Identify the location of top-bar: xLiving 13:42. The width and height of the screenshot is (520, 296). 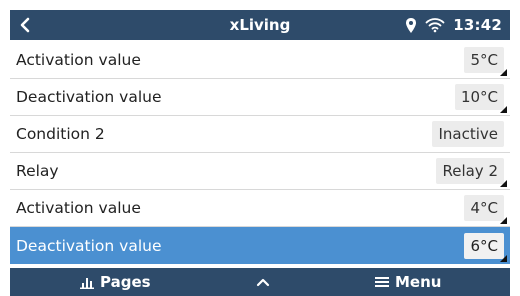
(260, 25).